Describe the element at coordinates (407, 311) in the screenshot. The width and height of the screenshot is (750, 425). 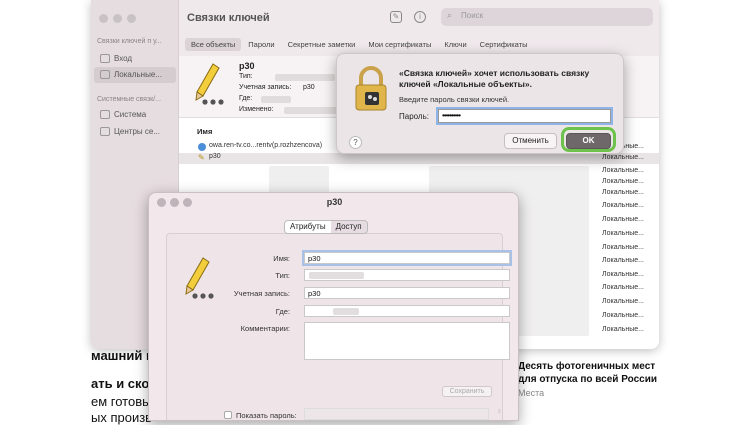
I see `where-field` at that location.